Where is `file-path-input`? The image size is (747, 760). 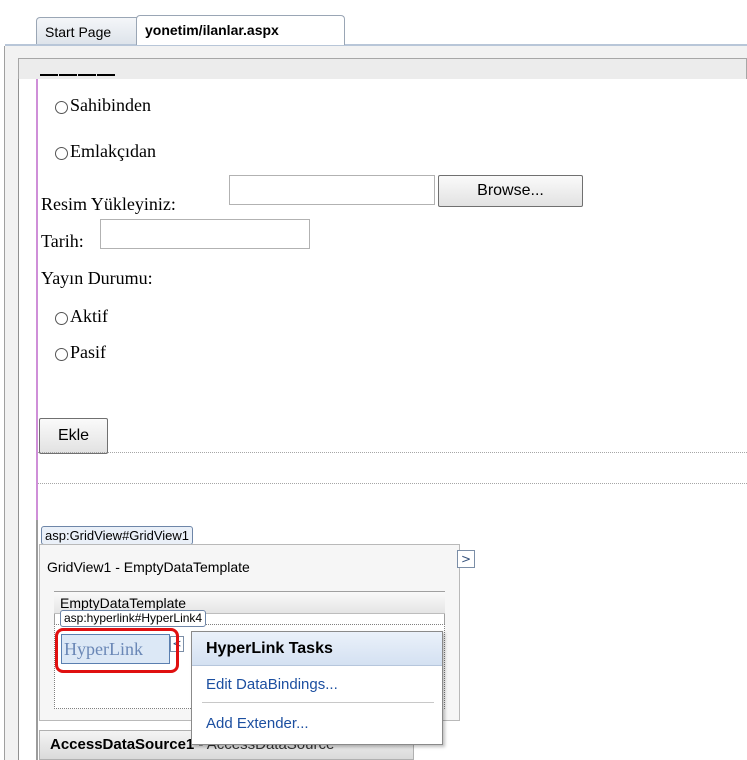
file-path-input is located at coordinates (332, 190).